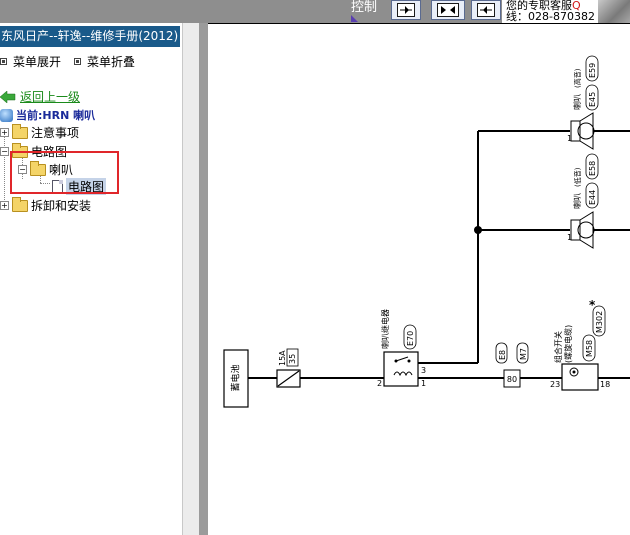 This screenshot has height=535, width=630. I want to click on control-marker-icon, so click(354, 18).